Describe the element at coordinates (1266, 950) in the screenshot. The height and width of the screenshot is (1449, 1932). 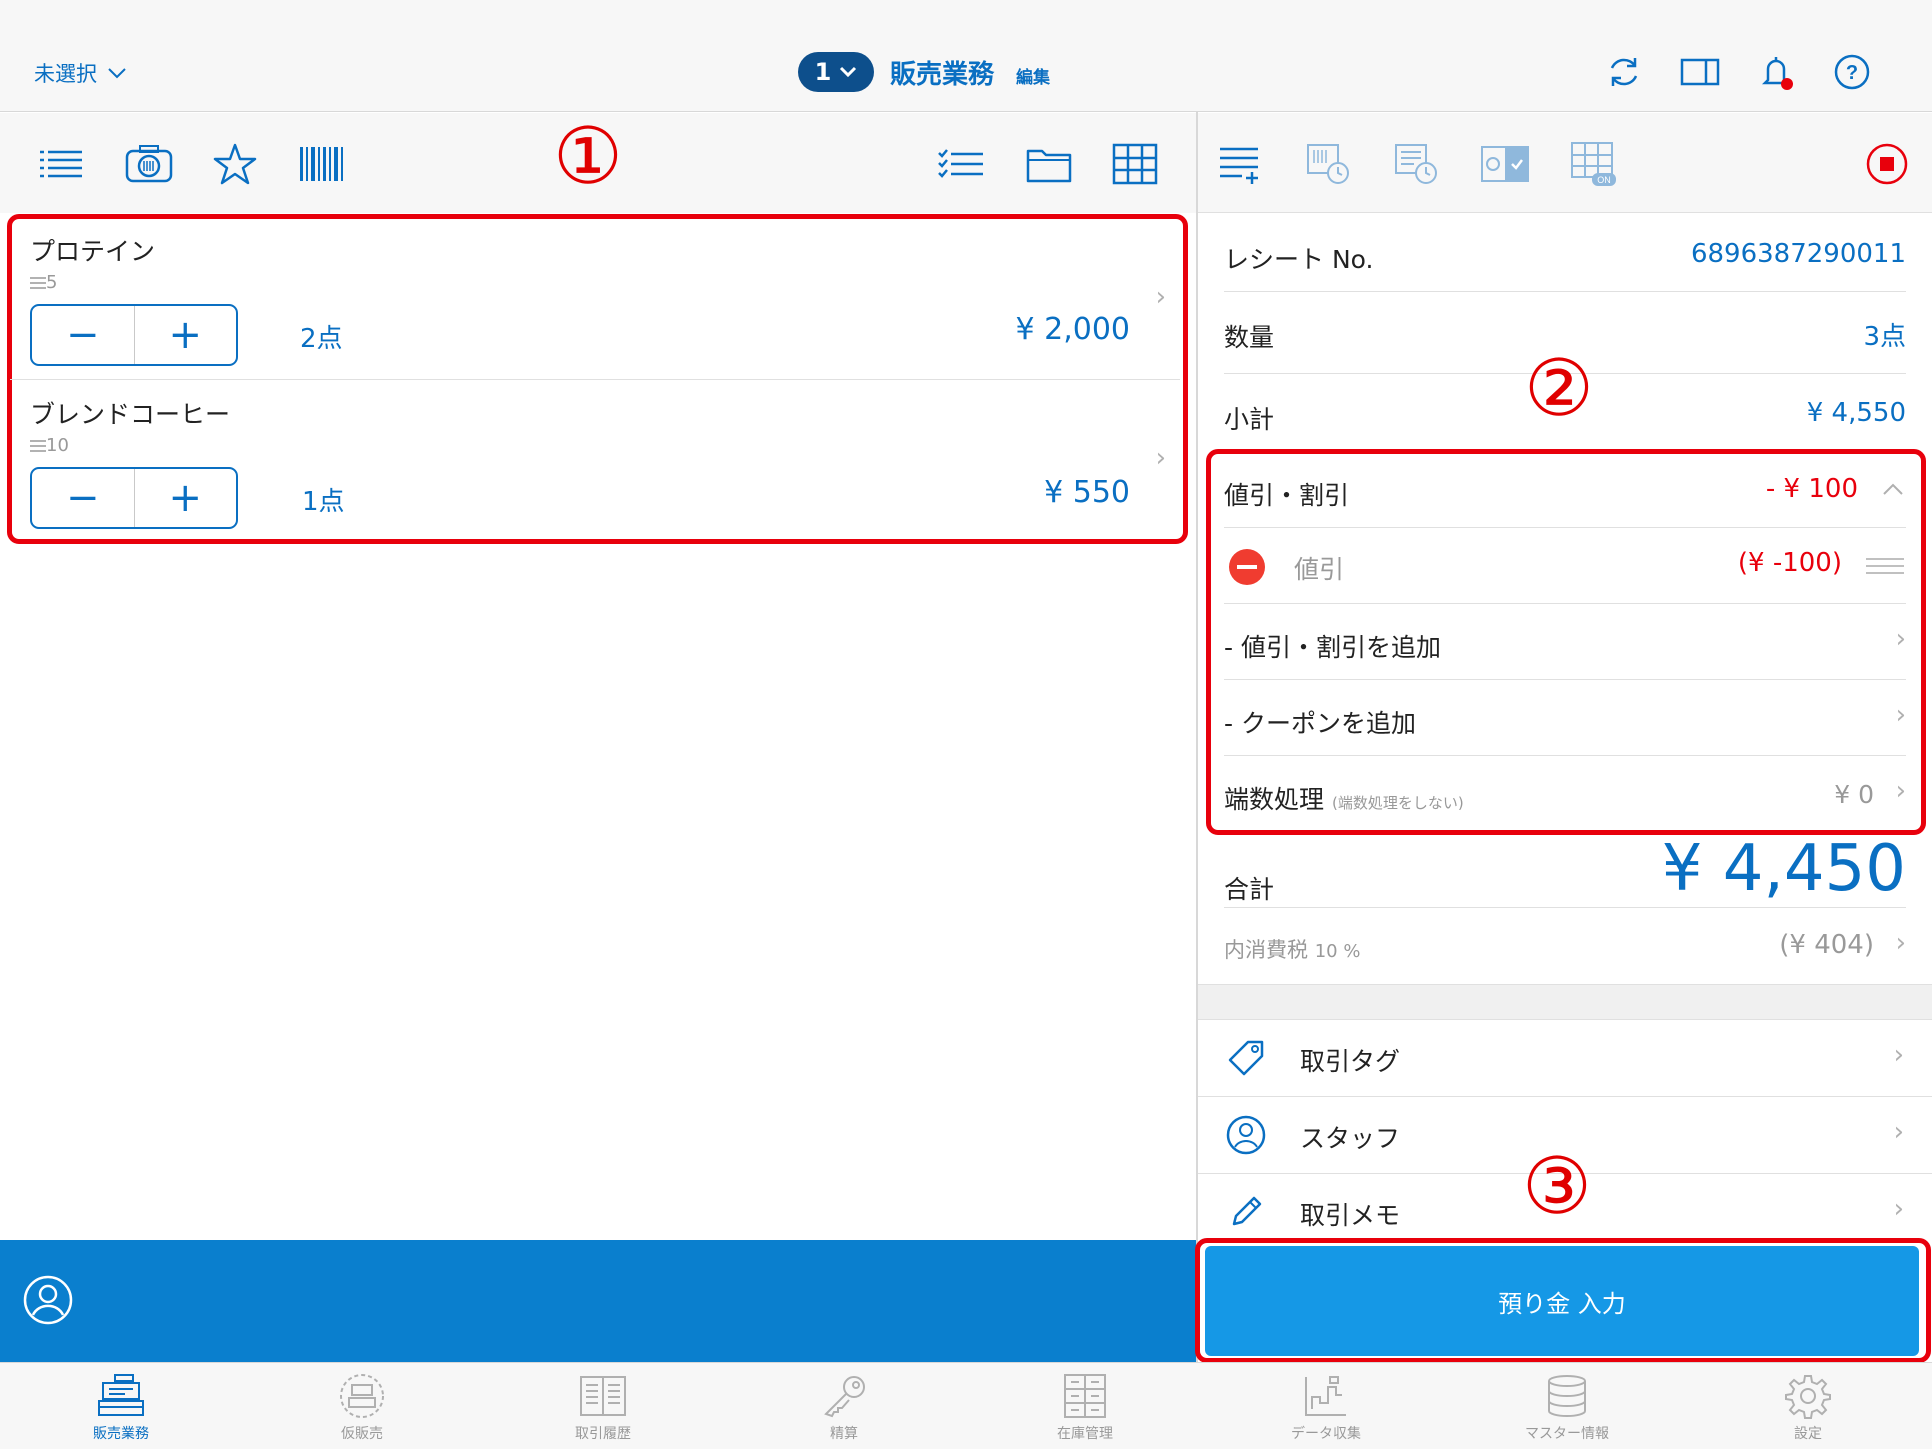
I see `tax-label: 内消費税` at that location.